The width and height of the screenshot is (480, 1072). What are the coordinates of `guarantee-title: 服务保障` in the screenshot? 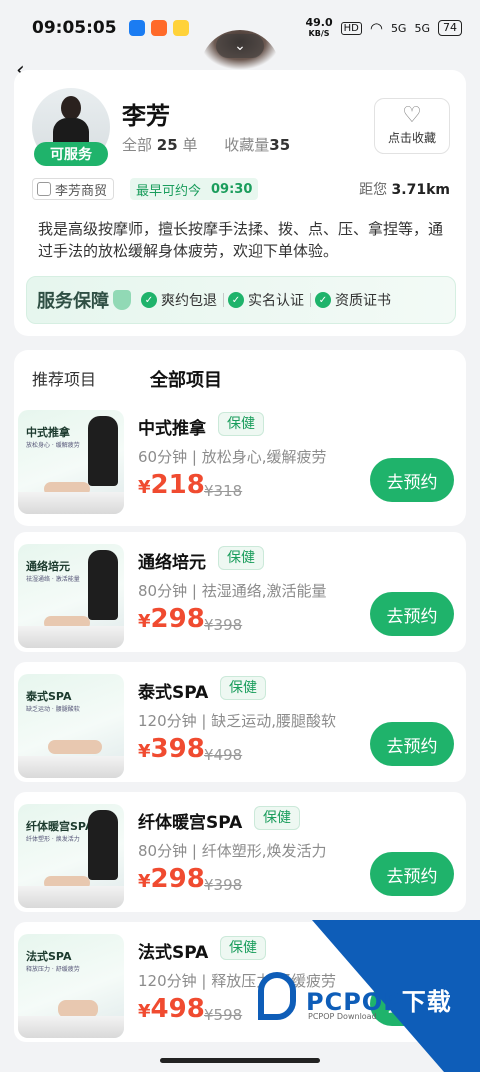 It's located at (73, 301).